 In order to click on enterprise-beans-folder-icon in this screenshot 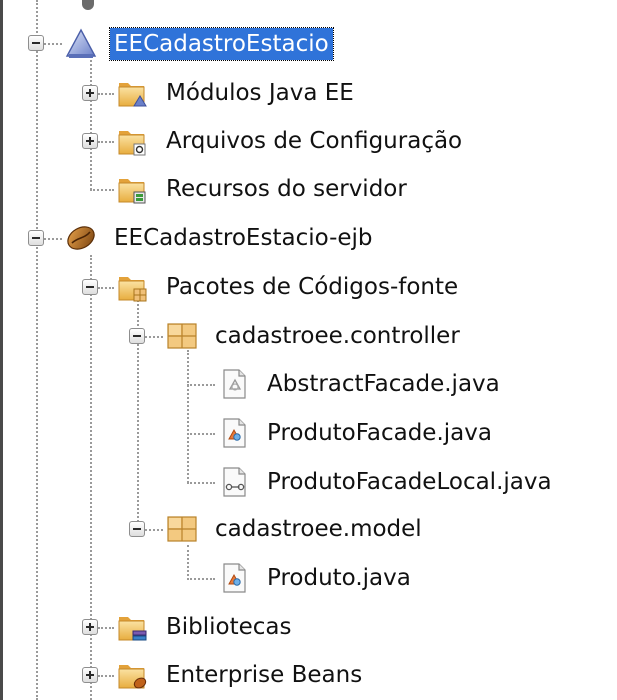, I will do `click(131, 675)`.